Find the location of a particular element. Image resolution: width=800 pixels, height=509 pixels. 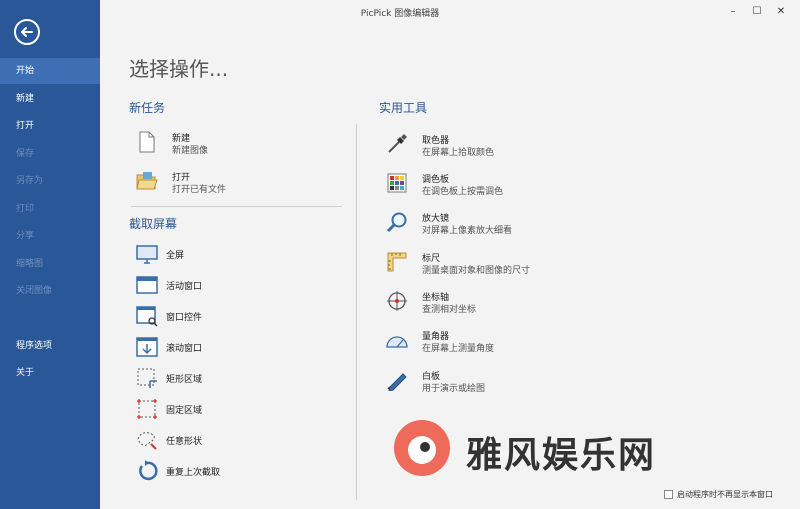

tool-palette-desc: 在调色板上按需调色 is located at coordinates (463, 192).